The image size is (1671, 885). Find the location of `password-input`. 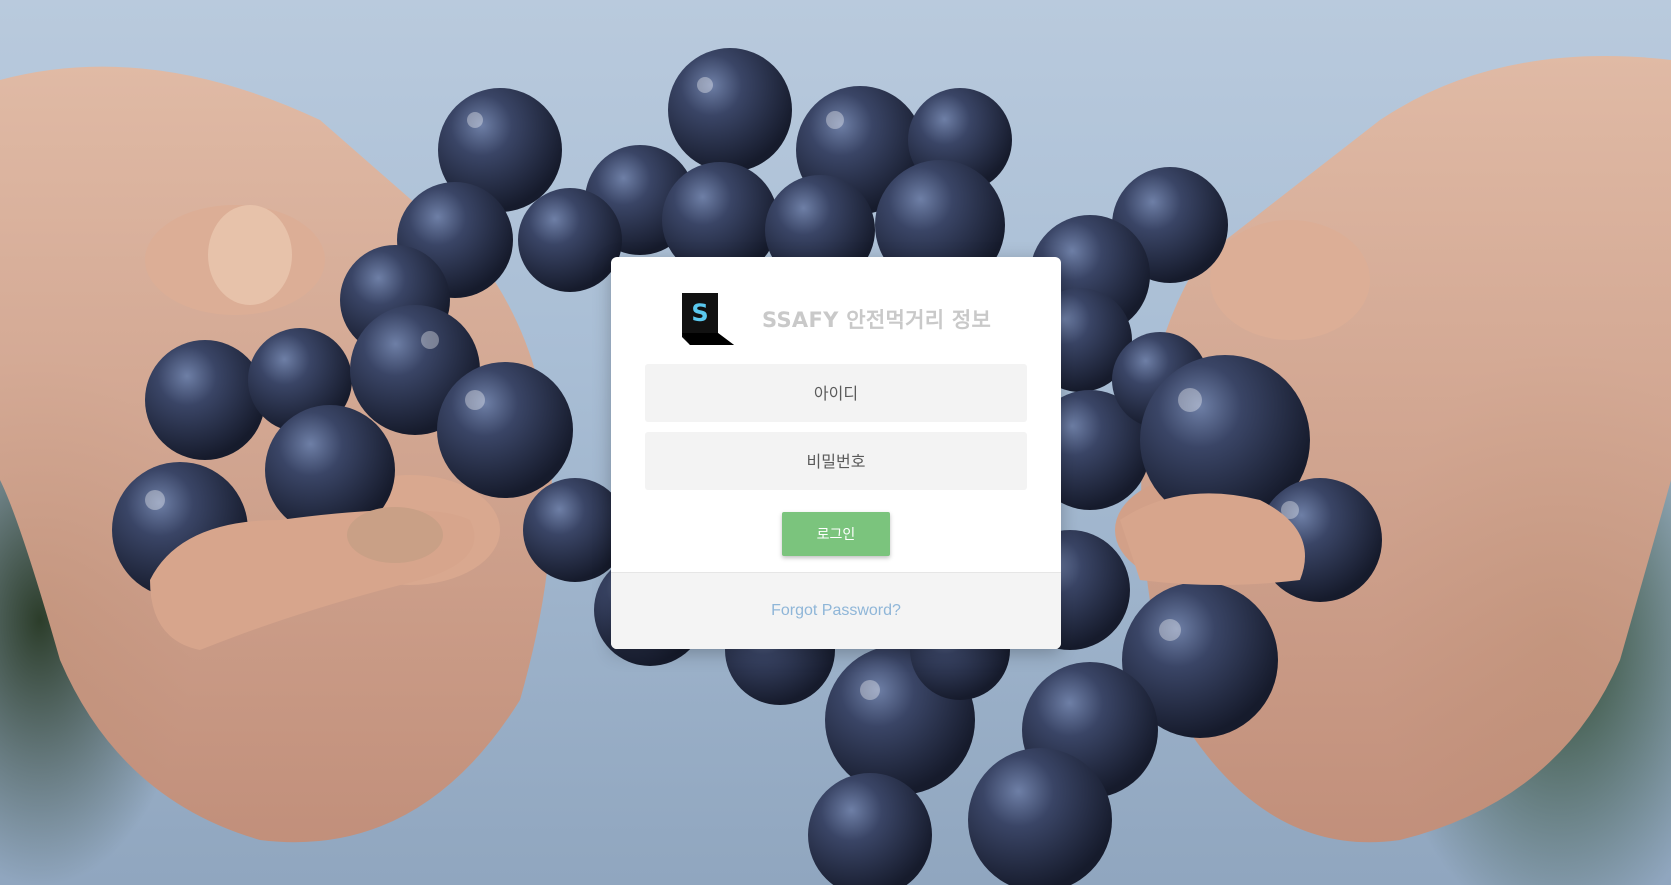

password-input is located at coordinates (836, 461).